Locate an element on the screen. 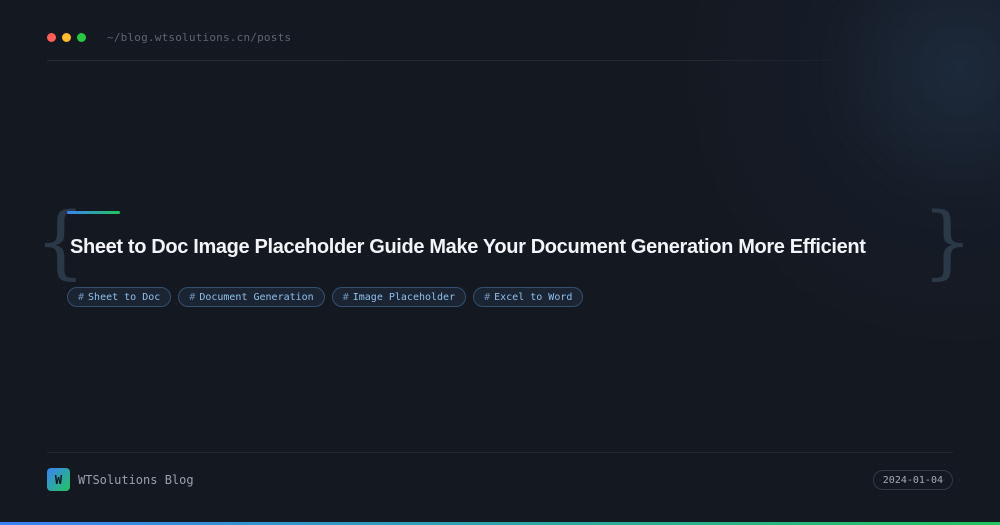 Image resolution: width=1000 pixels, height=525 pixels. close-dot-icon is located at coordinates (51, 37).